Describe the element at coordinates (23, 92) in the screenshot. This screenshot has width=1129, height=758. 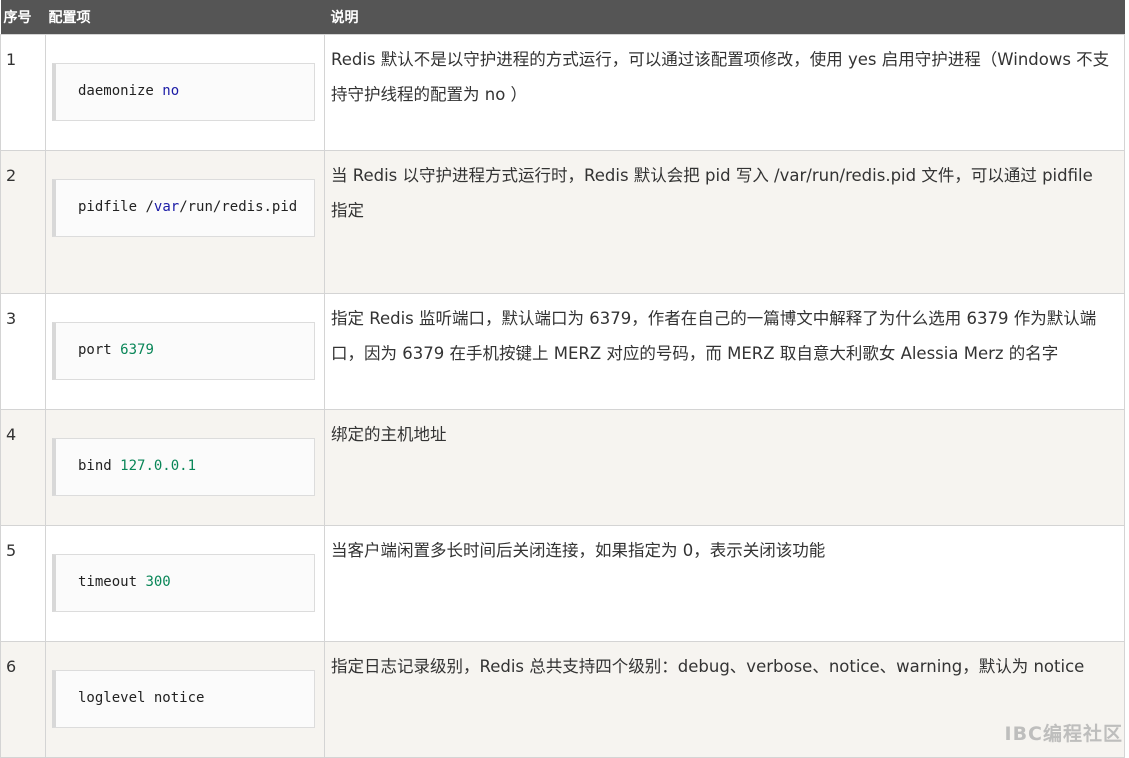
I see `row-number: 1` at that location.